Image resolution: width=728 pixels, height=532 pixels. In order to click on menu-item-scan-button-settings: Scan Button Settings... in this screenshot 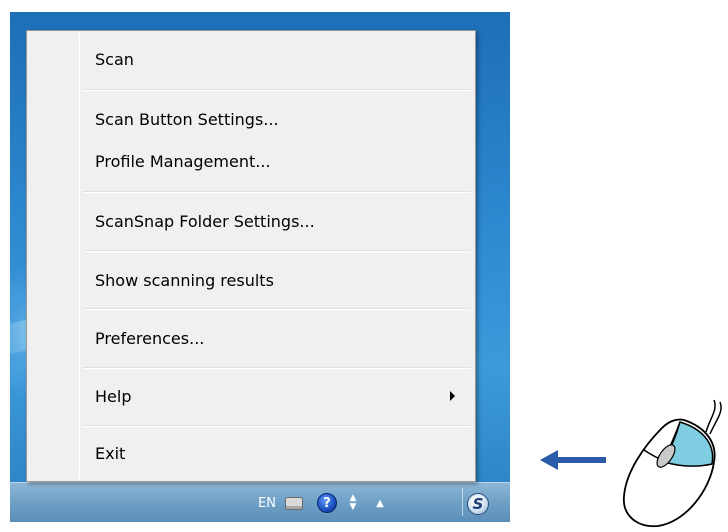, I will do `click(280, 119)`.